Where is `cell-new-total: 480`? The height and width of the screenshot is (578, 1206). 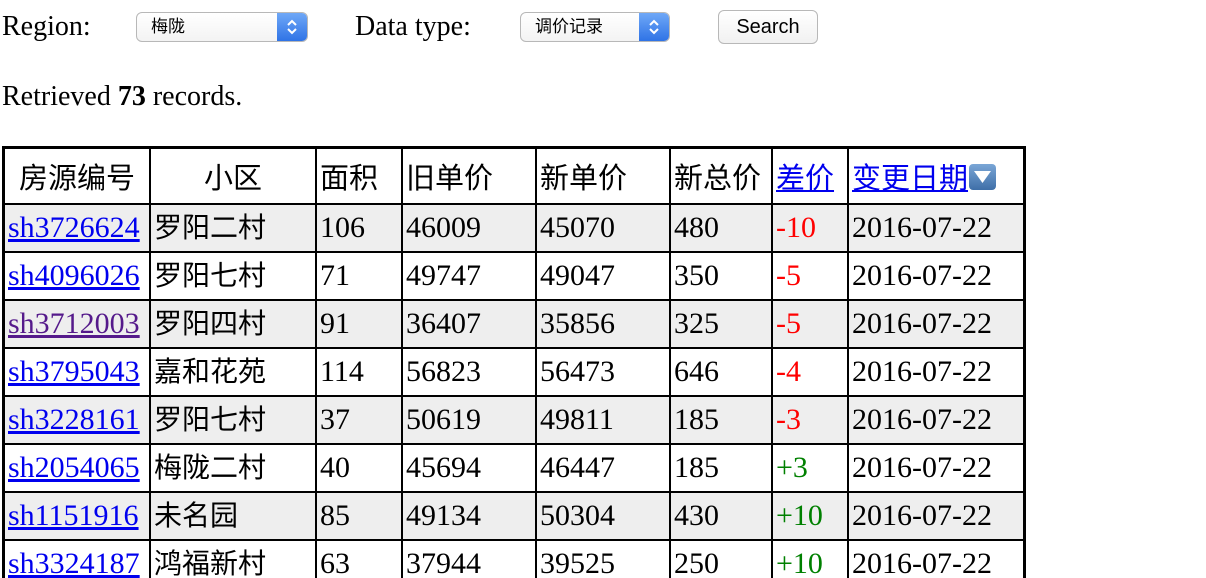 cell-new-total: 480 is located at coordinates (721, 228).